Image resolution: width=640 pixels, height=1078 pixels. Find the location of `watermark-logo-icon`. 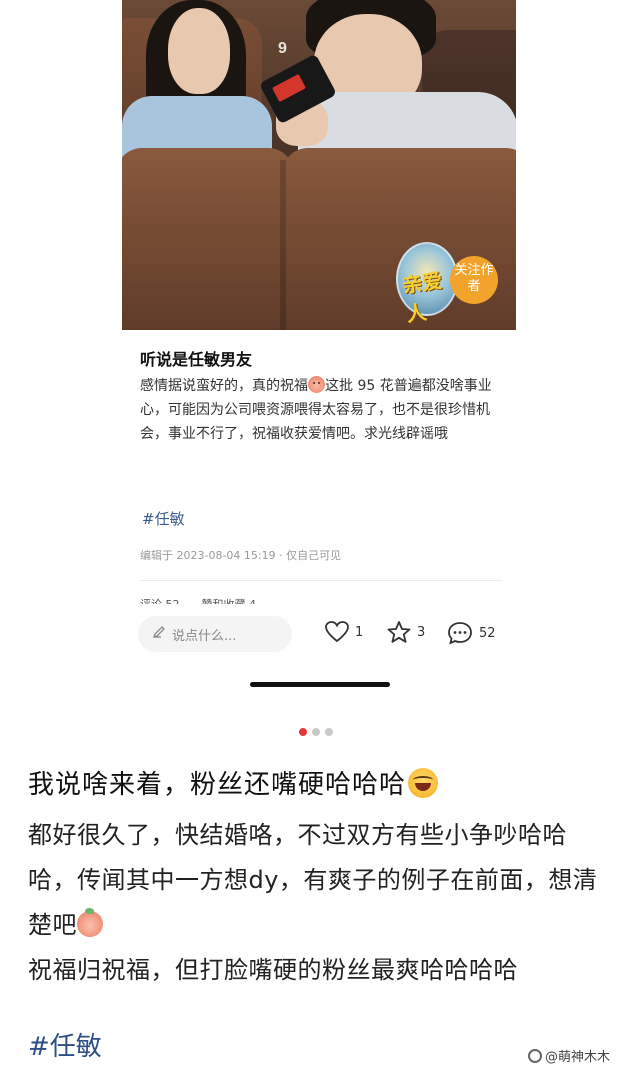

watermark-logo-icon is located at coordinates (535, 1055).